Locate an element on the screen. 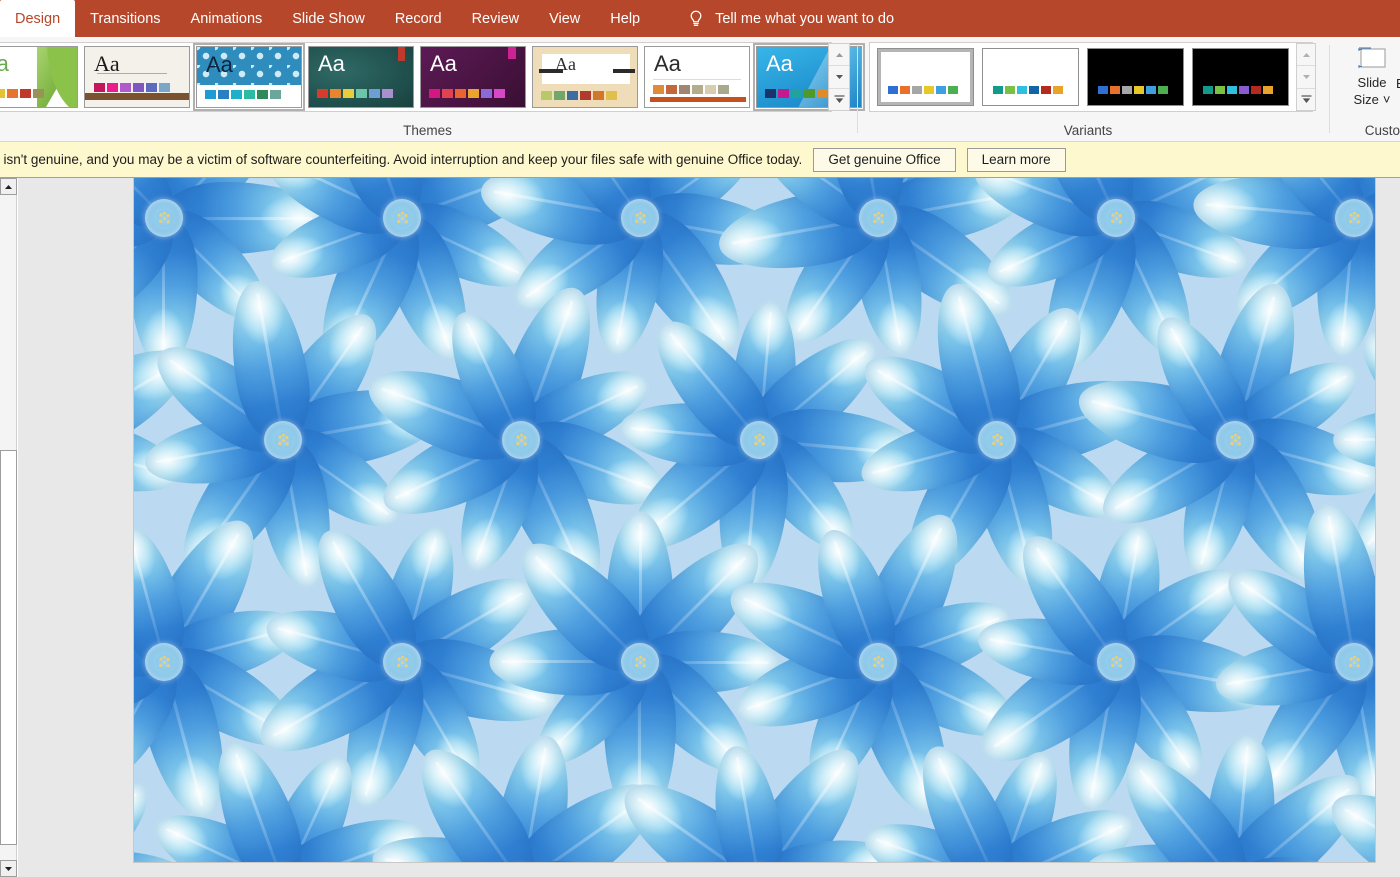 Image resolution: width=1400 pixels, height=877 pixels. slide-size-label-line2: Size is located at coordinates (1366, 99).